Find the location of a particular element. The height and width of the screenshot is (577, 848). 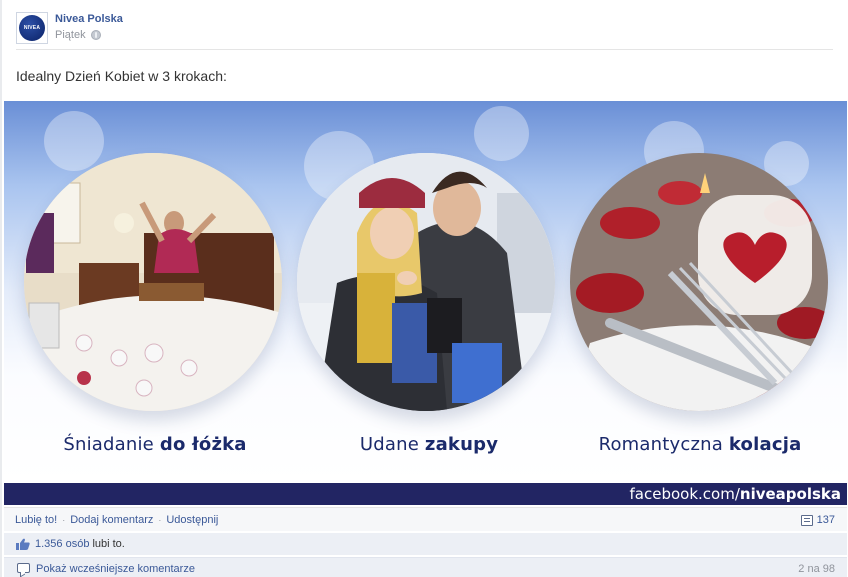

share-count: 137 is located at coordinates (817, 520).